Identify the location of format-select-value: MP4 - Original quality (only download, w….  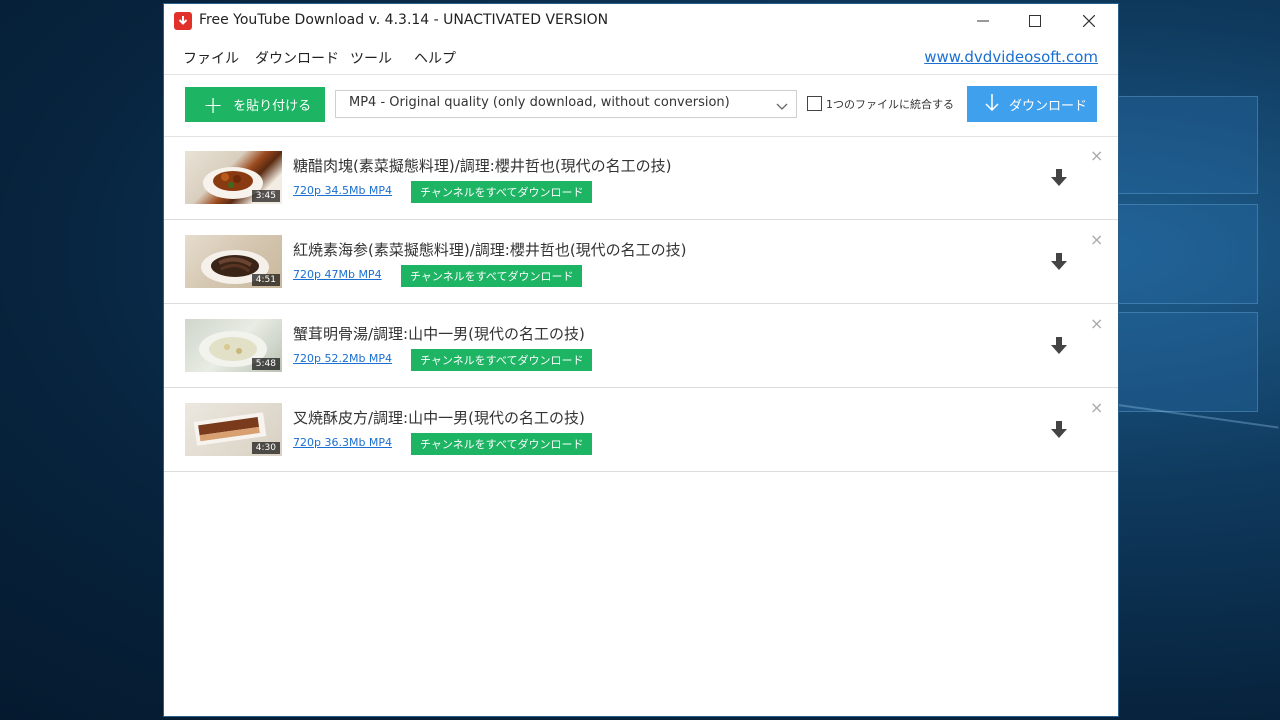
(539, 102).